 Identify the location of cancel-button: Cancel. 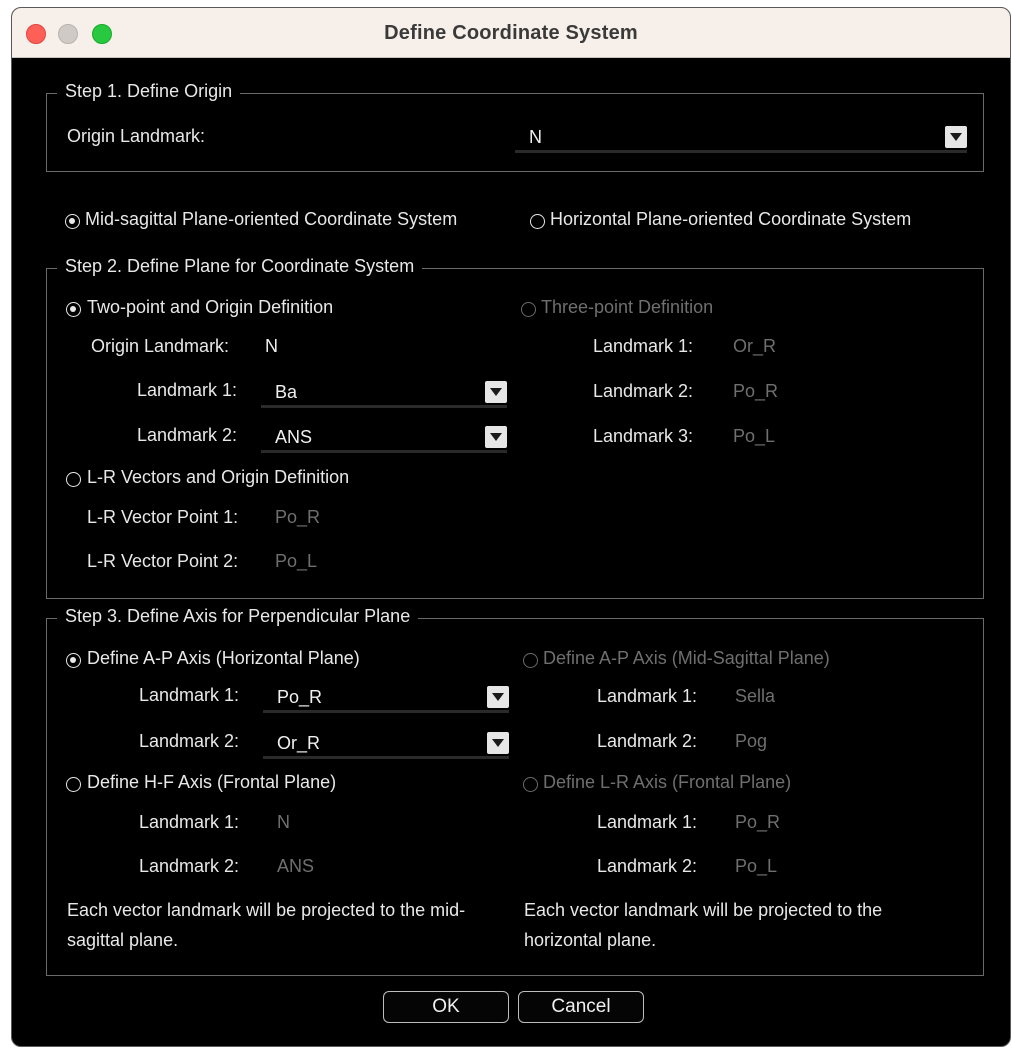
(581, 1007).